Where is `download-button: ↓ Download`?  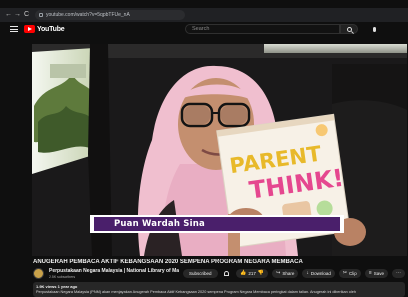
download-button: ↓ Download is located at coordinates (318, 273).